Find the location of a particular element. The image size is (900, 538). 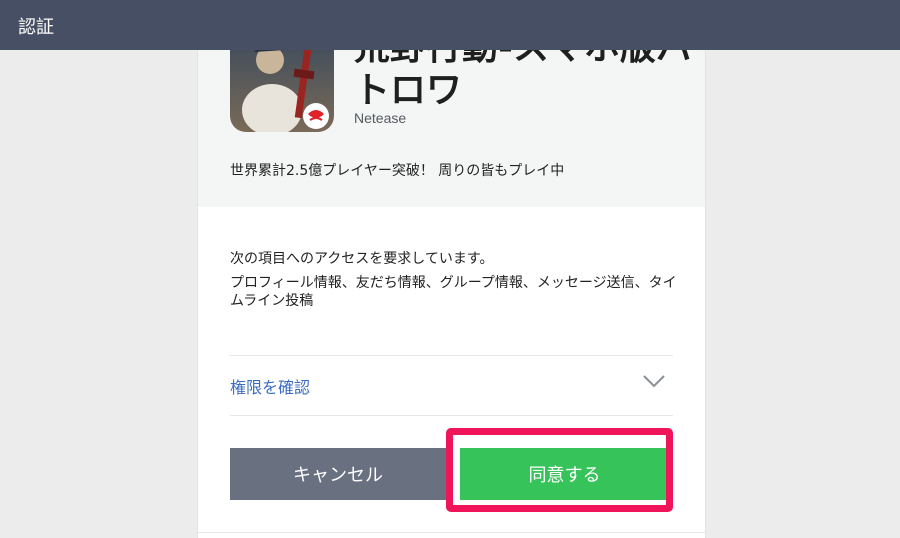

app-name-line2: トロワ is located at coordinates (408, 90).